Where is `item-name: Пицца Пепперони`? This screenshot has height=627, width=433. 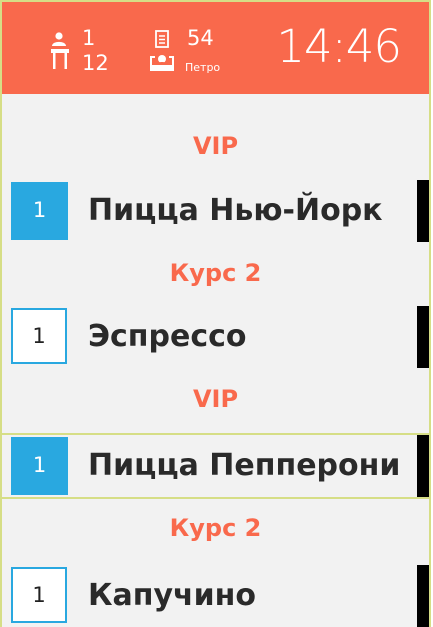 item-name: Пицца Пепперони is located at coordinates (244, 465).